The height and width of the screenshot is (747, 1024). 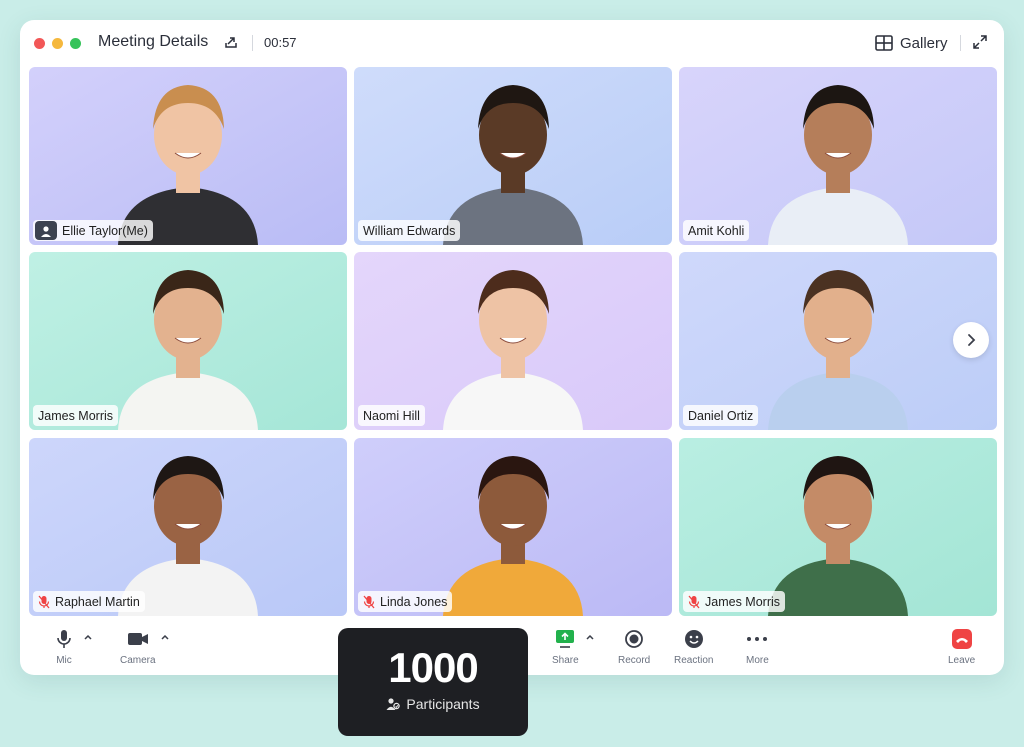 What do you see at coordinates (924, 43) in the screenshot?
I see `gallery-label: Gallery` at bounding box center [924, 43].